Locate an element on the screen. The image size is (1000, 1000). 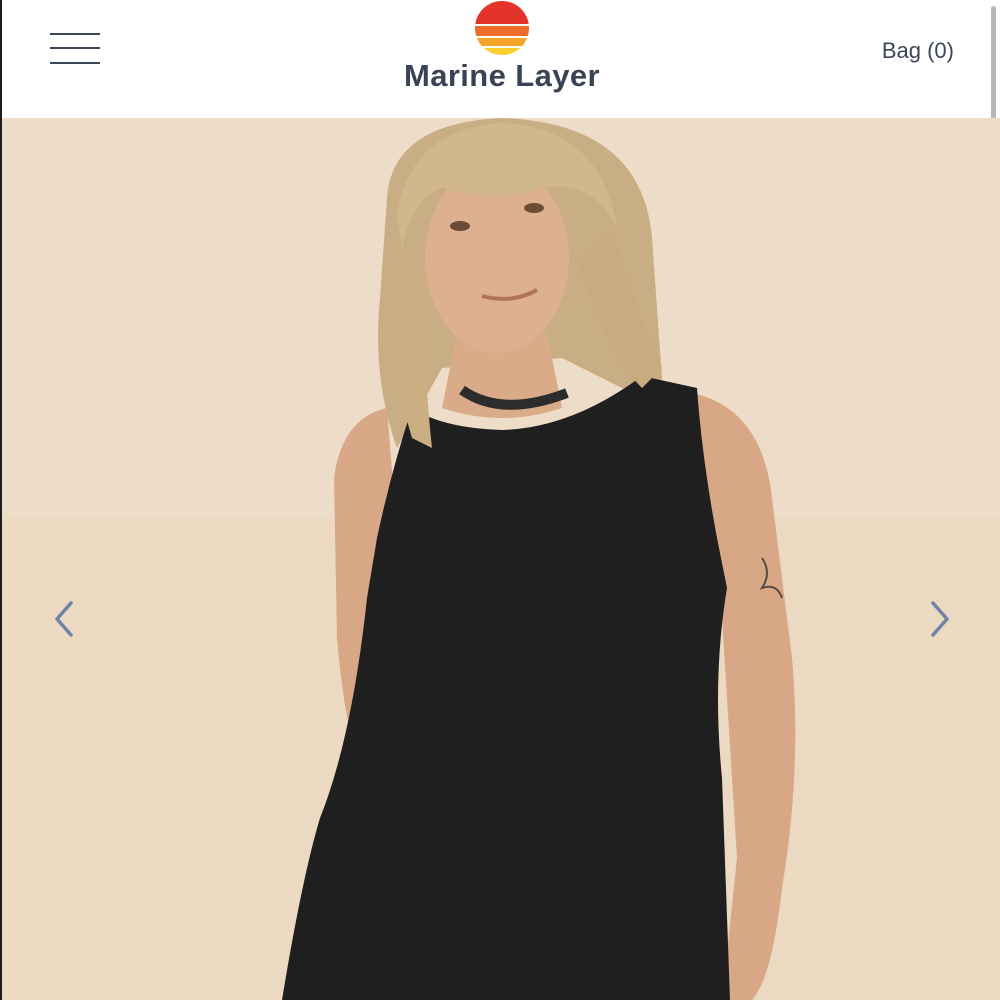
brand-logo: Marine Layer is located at coordinates (502, 55).